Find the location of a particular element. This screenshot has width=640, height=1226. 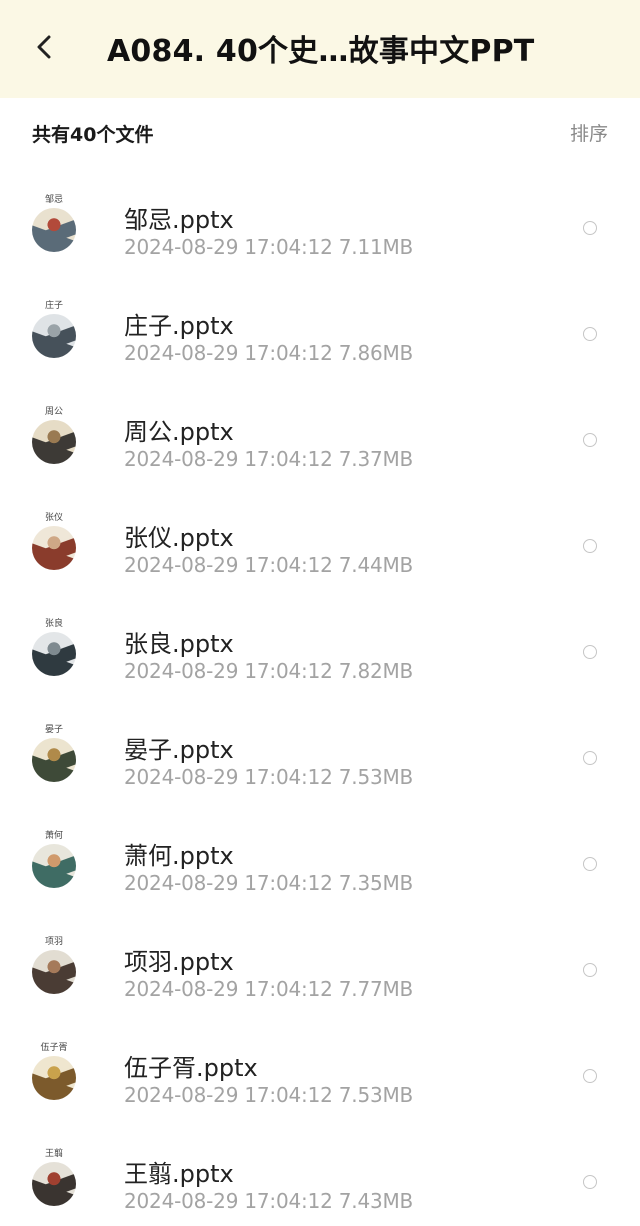

thumbnail-caption: 张仪 is located at coordinates (53, 518).